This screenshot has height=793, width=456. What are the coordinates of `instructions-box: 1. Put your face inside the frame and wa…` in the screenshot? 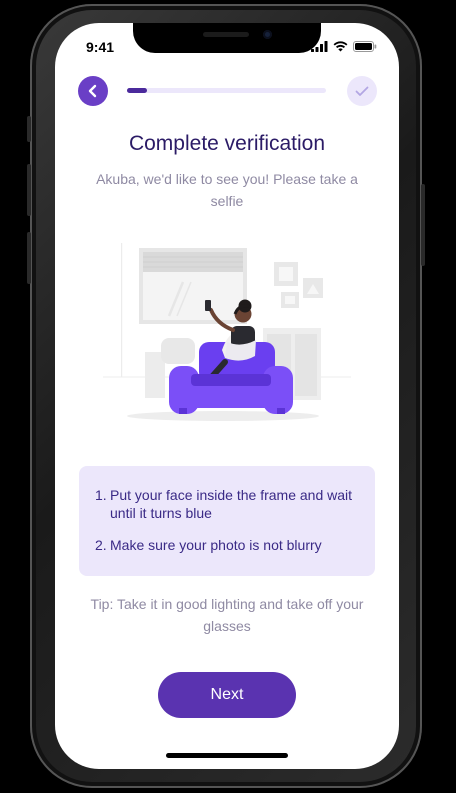 It's located at (227, 521).